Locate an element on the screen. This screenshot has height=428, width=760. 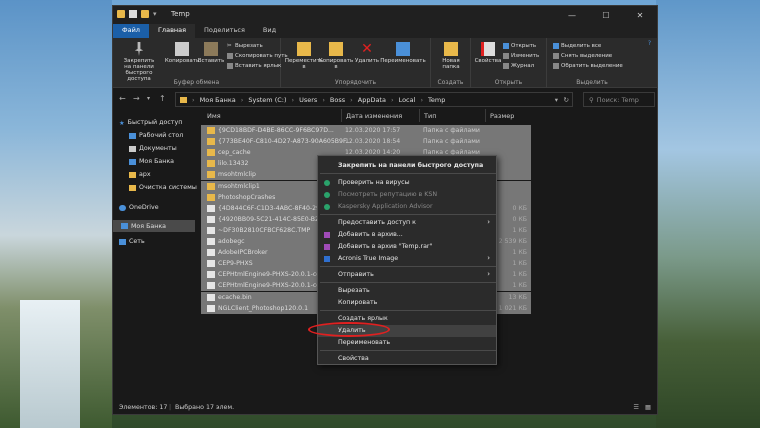
copy-to-button: Копировать в is located at coordinates (336, 56).